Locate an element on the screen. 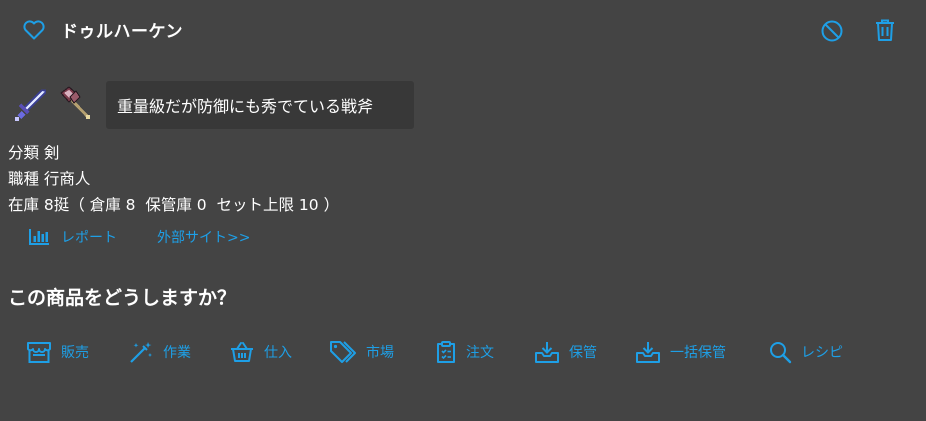 The height and width of the screenshot is (421, 926). magic-wand-icon is located at coordinates (141, 352).